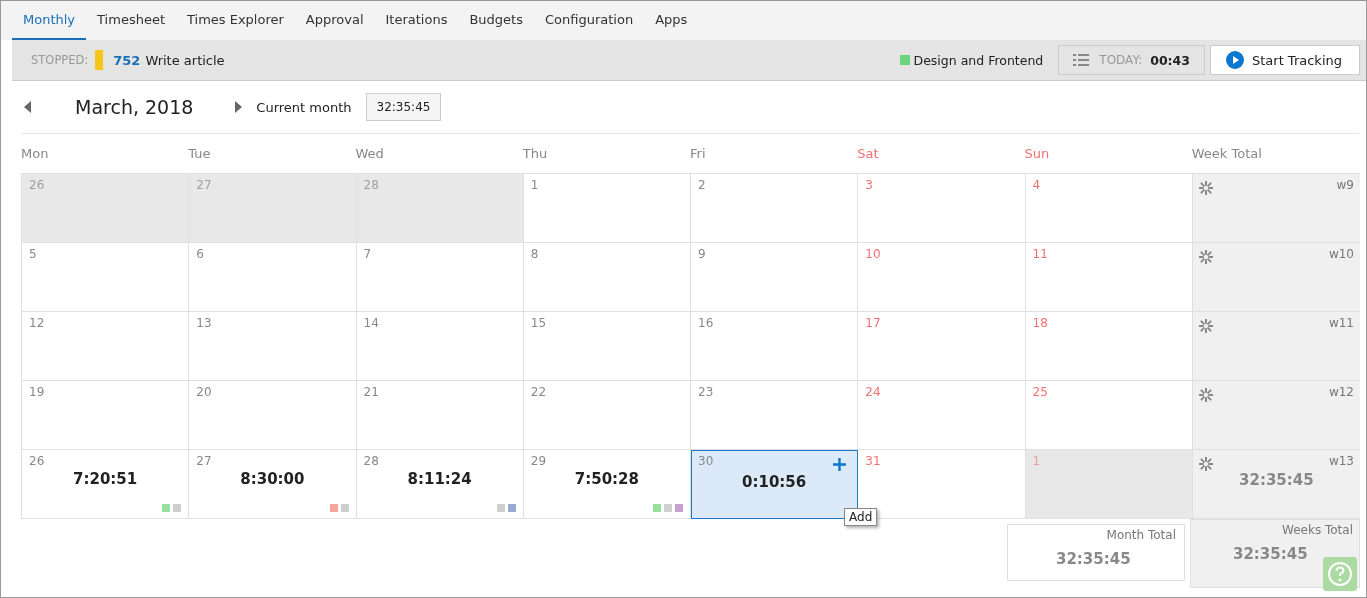  I want to click on week-number: w10, so click(1341, 254).